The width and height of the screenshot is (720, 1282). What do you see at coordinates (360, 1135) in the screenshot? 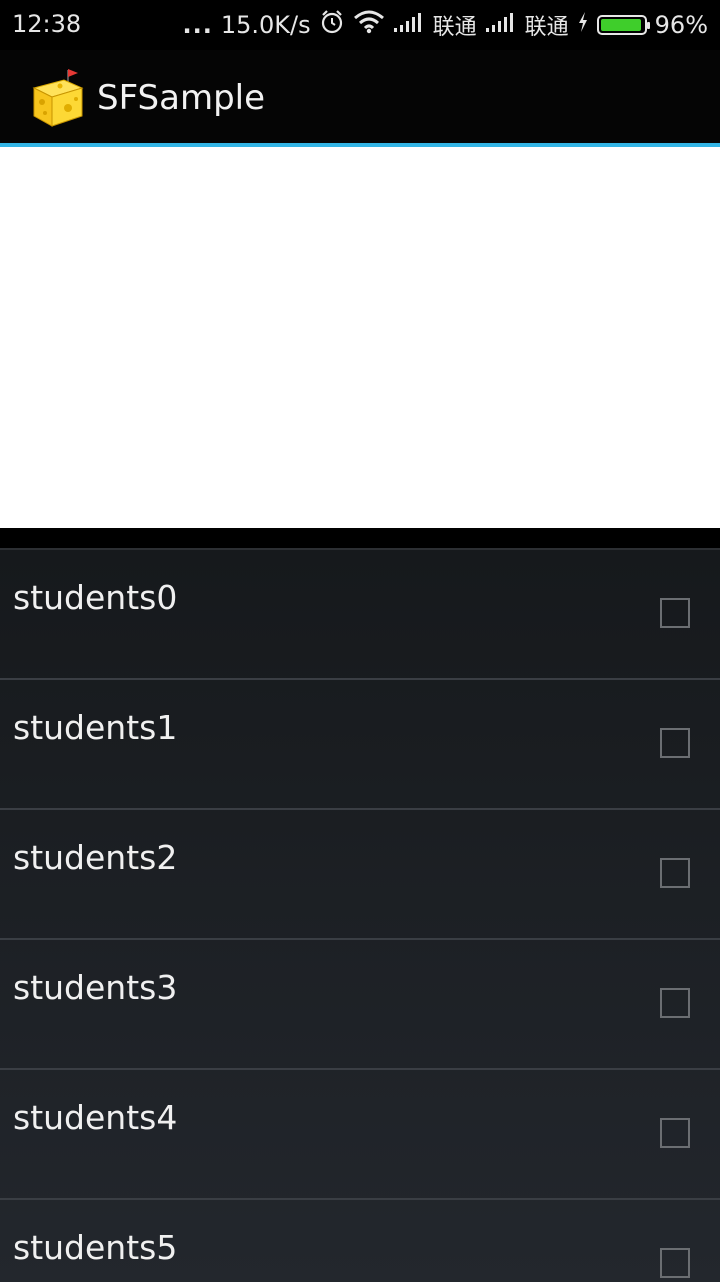
I see `list-item: students4` at bounding box center [360, 1135].